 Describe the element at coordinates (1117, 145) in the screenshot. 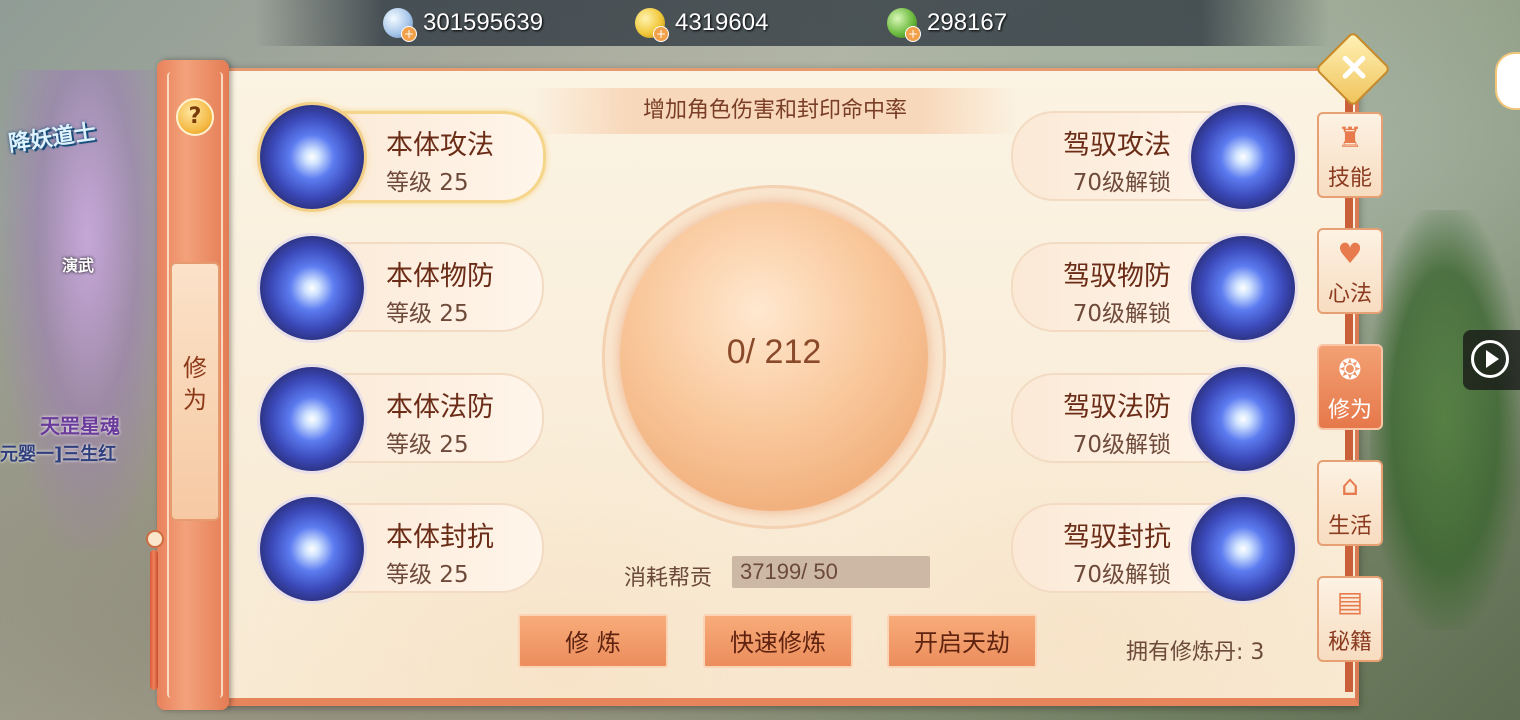

I see `skill-name: 驾驭攻法` at that location.